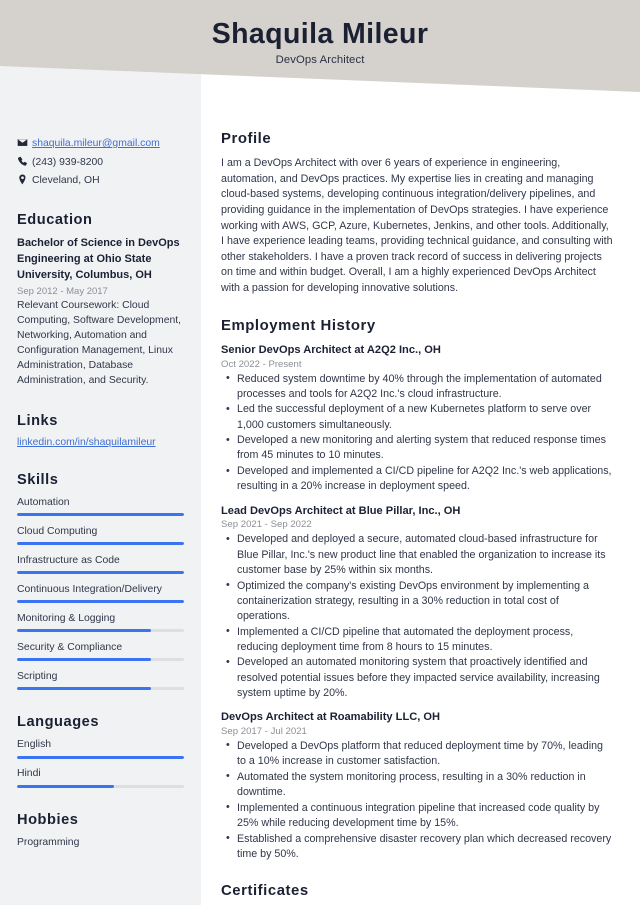 This screenshot has height=905, width=640. I want to click on contact-row: shaquila.mileur@gmail.com, so click(100, 144).